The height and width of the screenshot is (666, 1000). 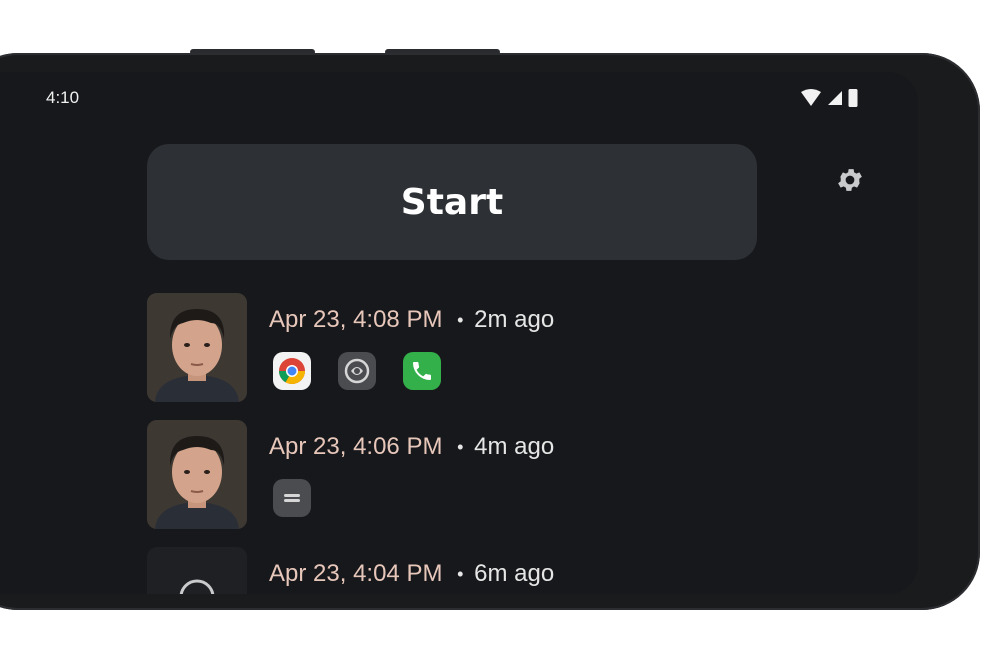 I want to click on session-date-time: 4:06 PM, so click(x=398, y=446).